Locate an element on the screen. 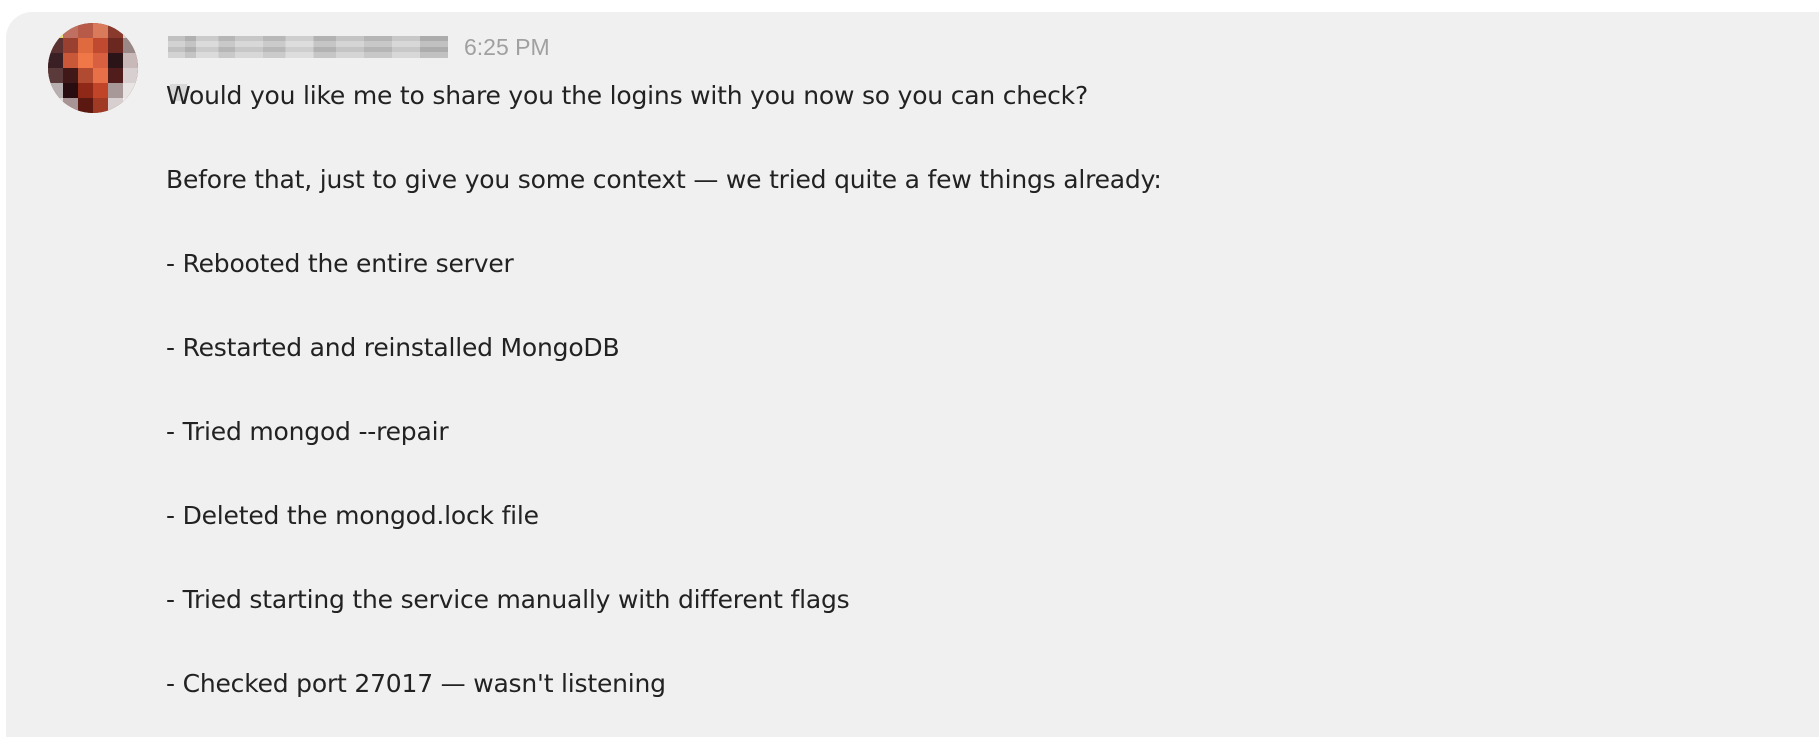 This screenshot has height=747, width=1819. message-line: - Tried mongod --repair is located at coordinates (307, 431).